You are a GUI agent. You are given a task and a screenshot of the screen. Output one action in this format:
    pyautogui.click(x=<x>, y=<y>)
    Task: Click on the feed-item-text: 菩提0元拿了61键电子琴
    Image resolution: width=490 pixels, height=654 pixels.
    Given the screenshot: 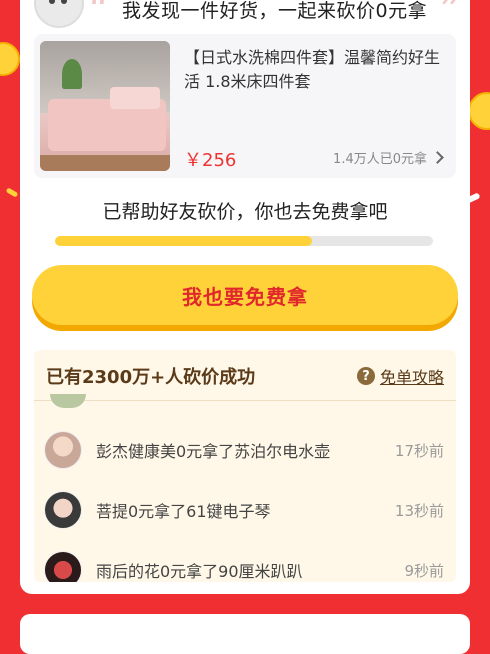 What is the action you would take?
    pyautogui.click(x=183, y=511)
    